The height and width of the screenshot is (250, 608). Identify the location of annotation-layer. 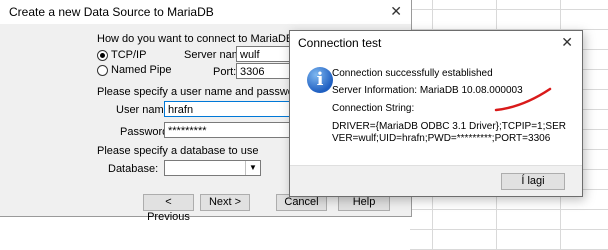
(523, 99).